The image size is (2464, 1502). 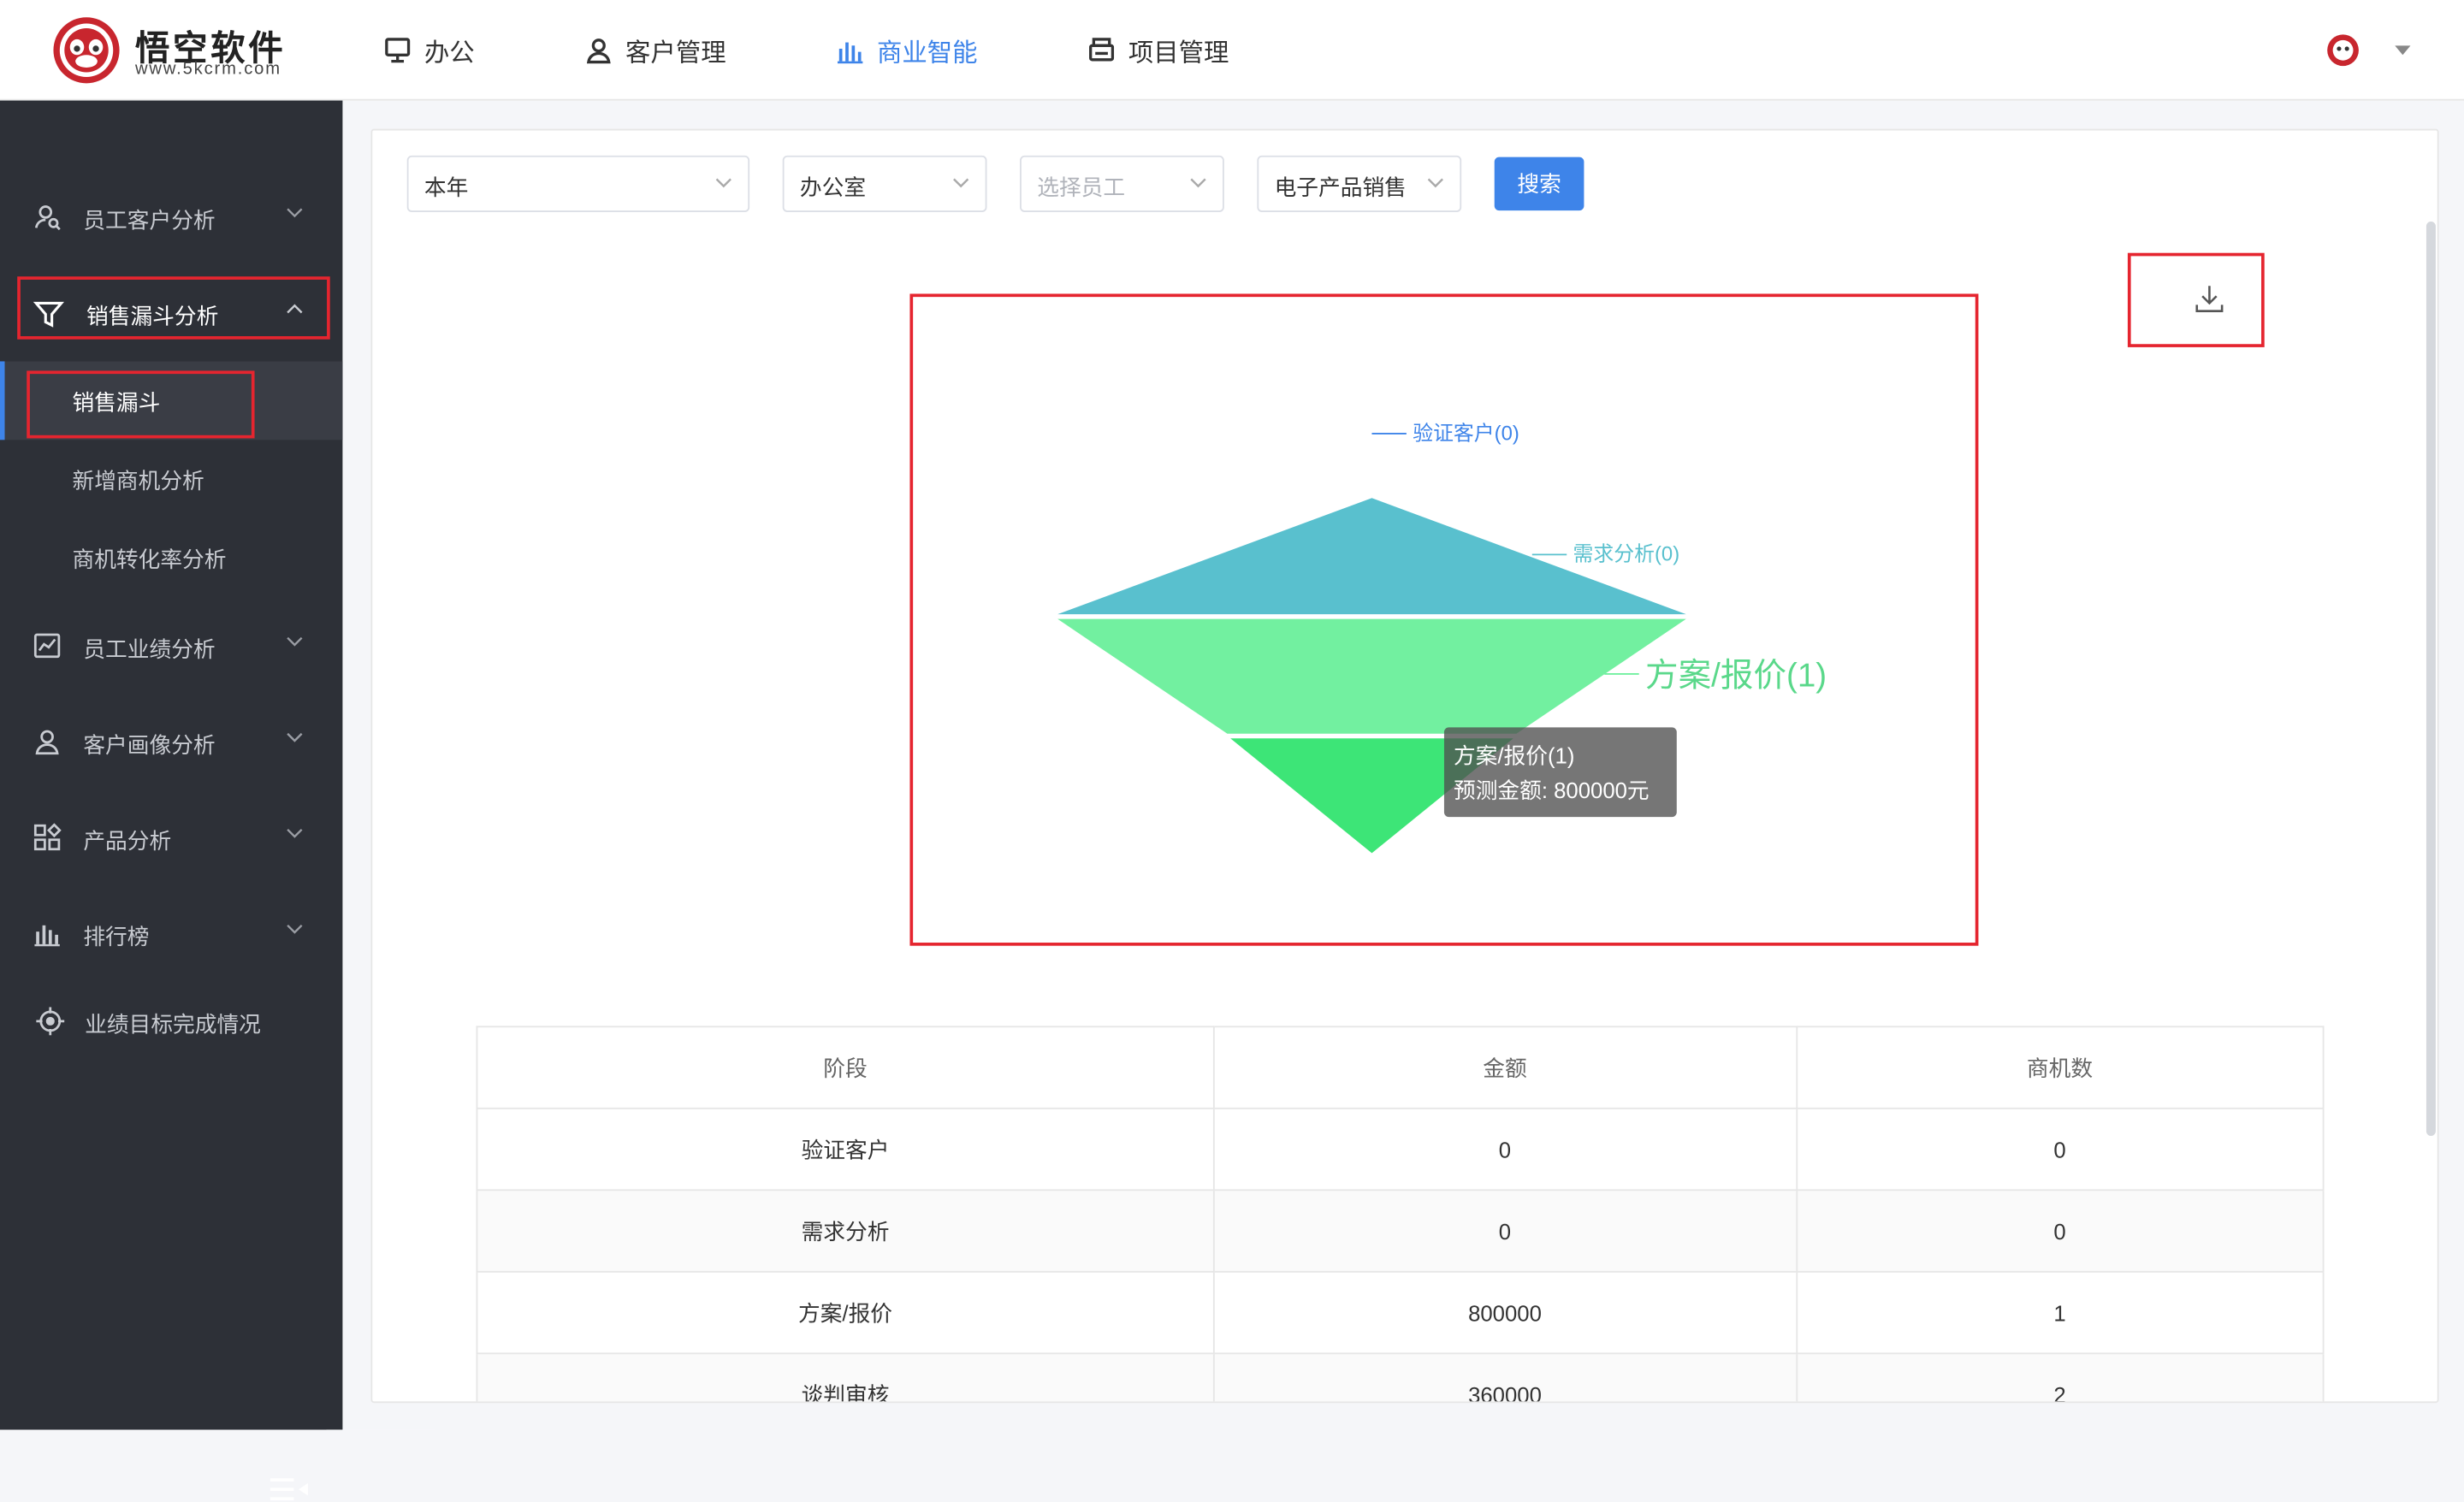 I want to click on funnel-label-stage-3: 方案/报价(1), so click(x=1736, y=676).